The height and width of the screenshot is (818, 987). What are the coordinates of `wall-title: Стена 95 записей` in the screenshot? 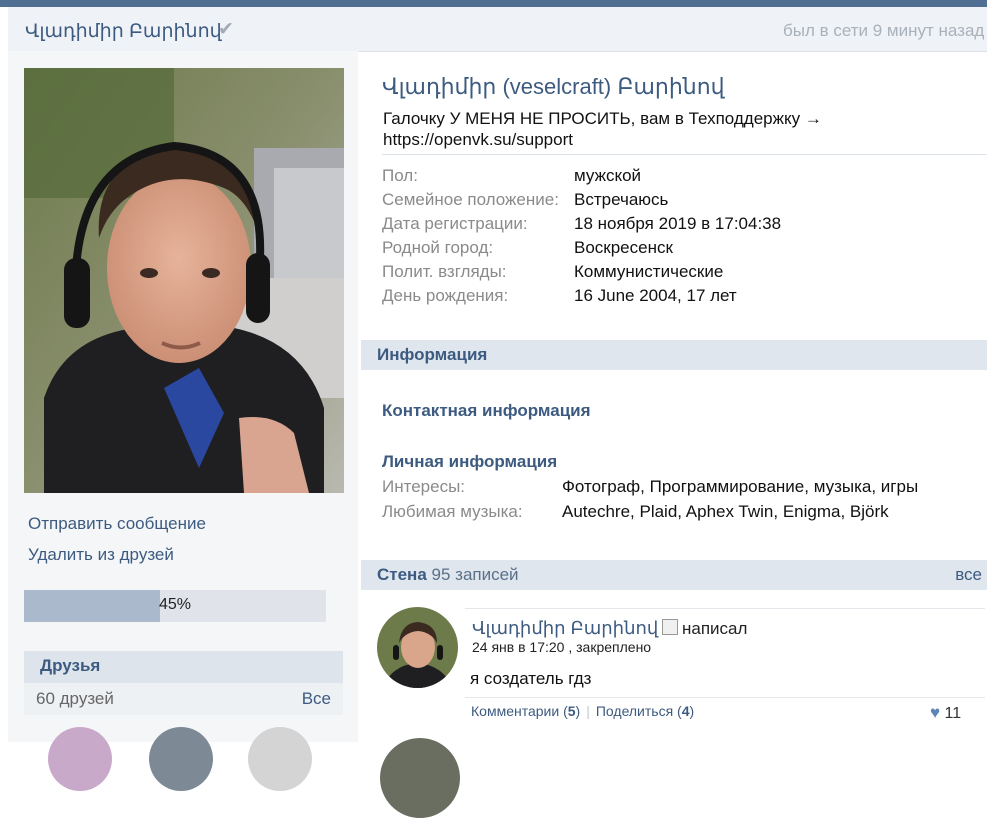 It's located at (448, 575).